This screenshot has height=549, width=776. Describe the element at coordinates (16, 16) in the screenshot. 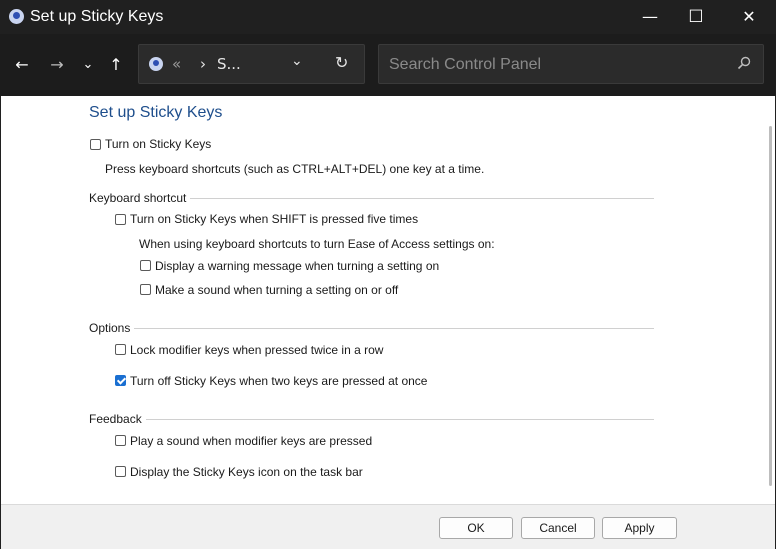

I see `ease-of-access-icon` at that location.